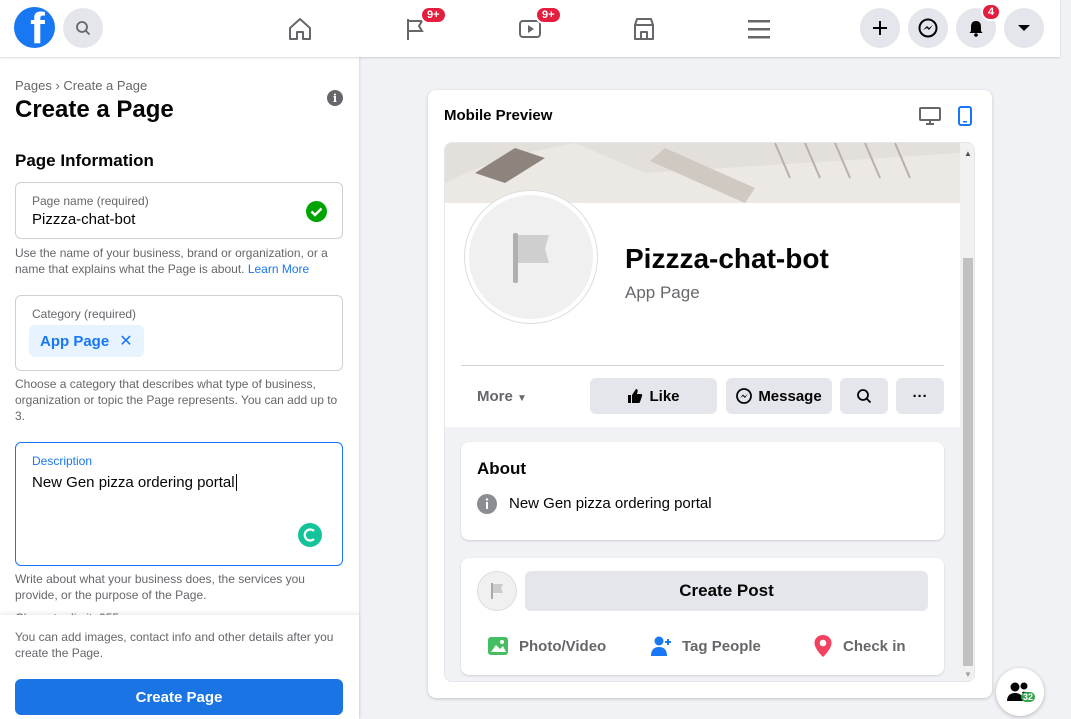 The height and width of the screenshot is (719, 1071). I want to click on thumbs-up-icon, so click(635, 396).